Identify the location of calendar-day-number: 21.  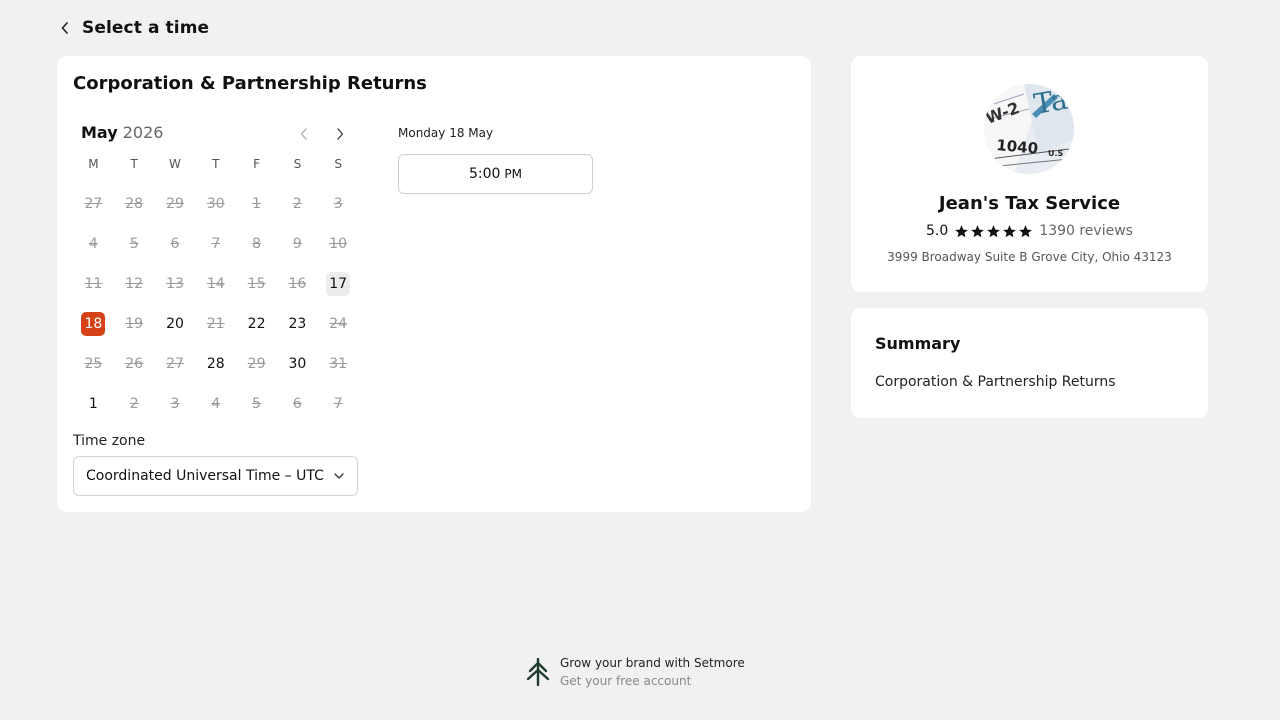
(215, 324).